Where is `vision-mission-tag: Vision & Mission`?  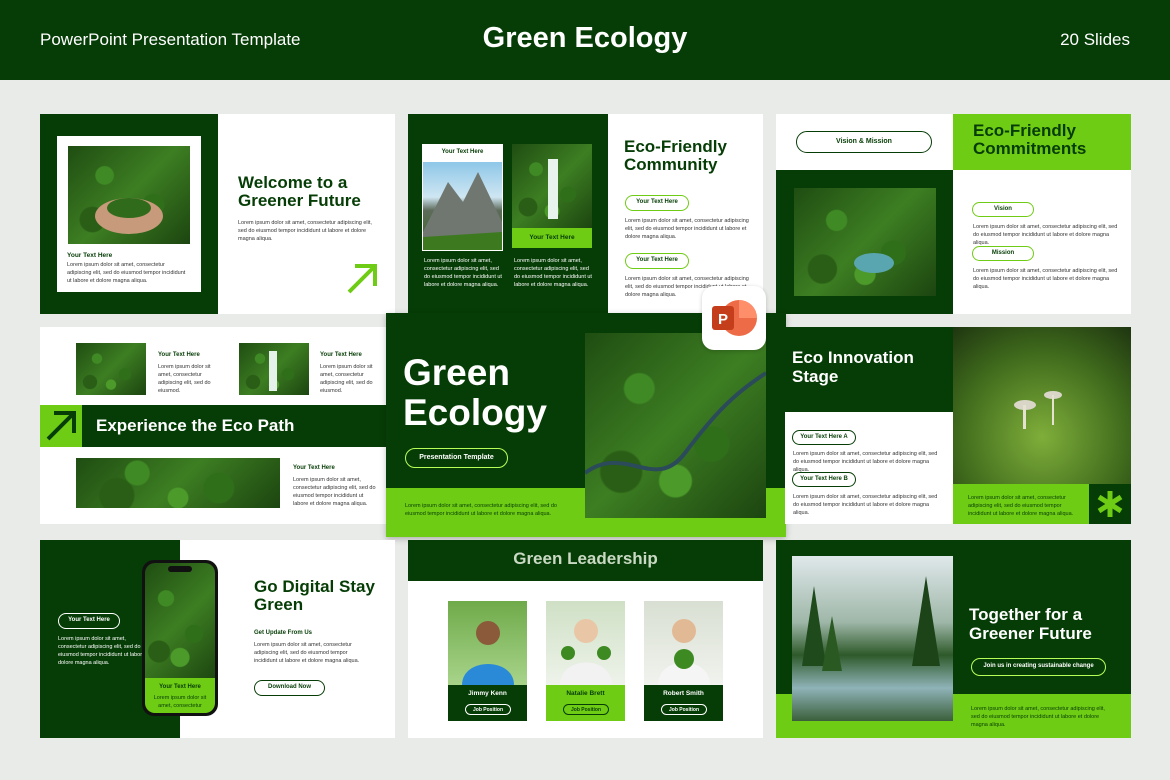 vision-mission-tag: Vision & Mission is located at coordinates (864, 142).